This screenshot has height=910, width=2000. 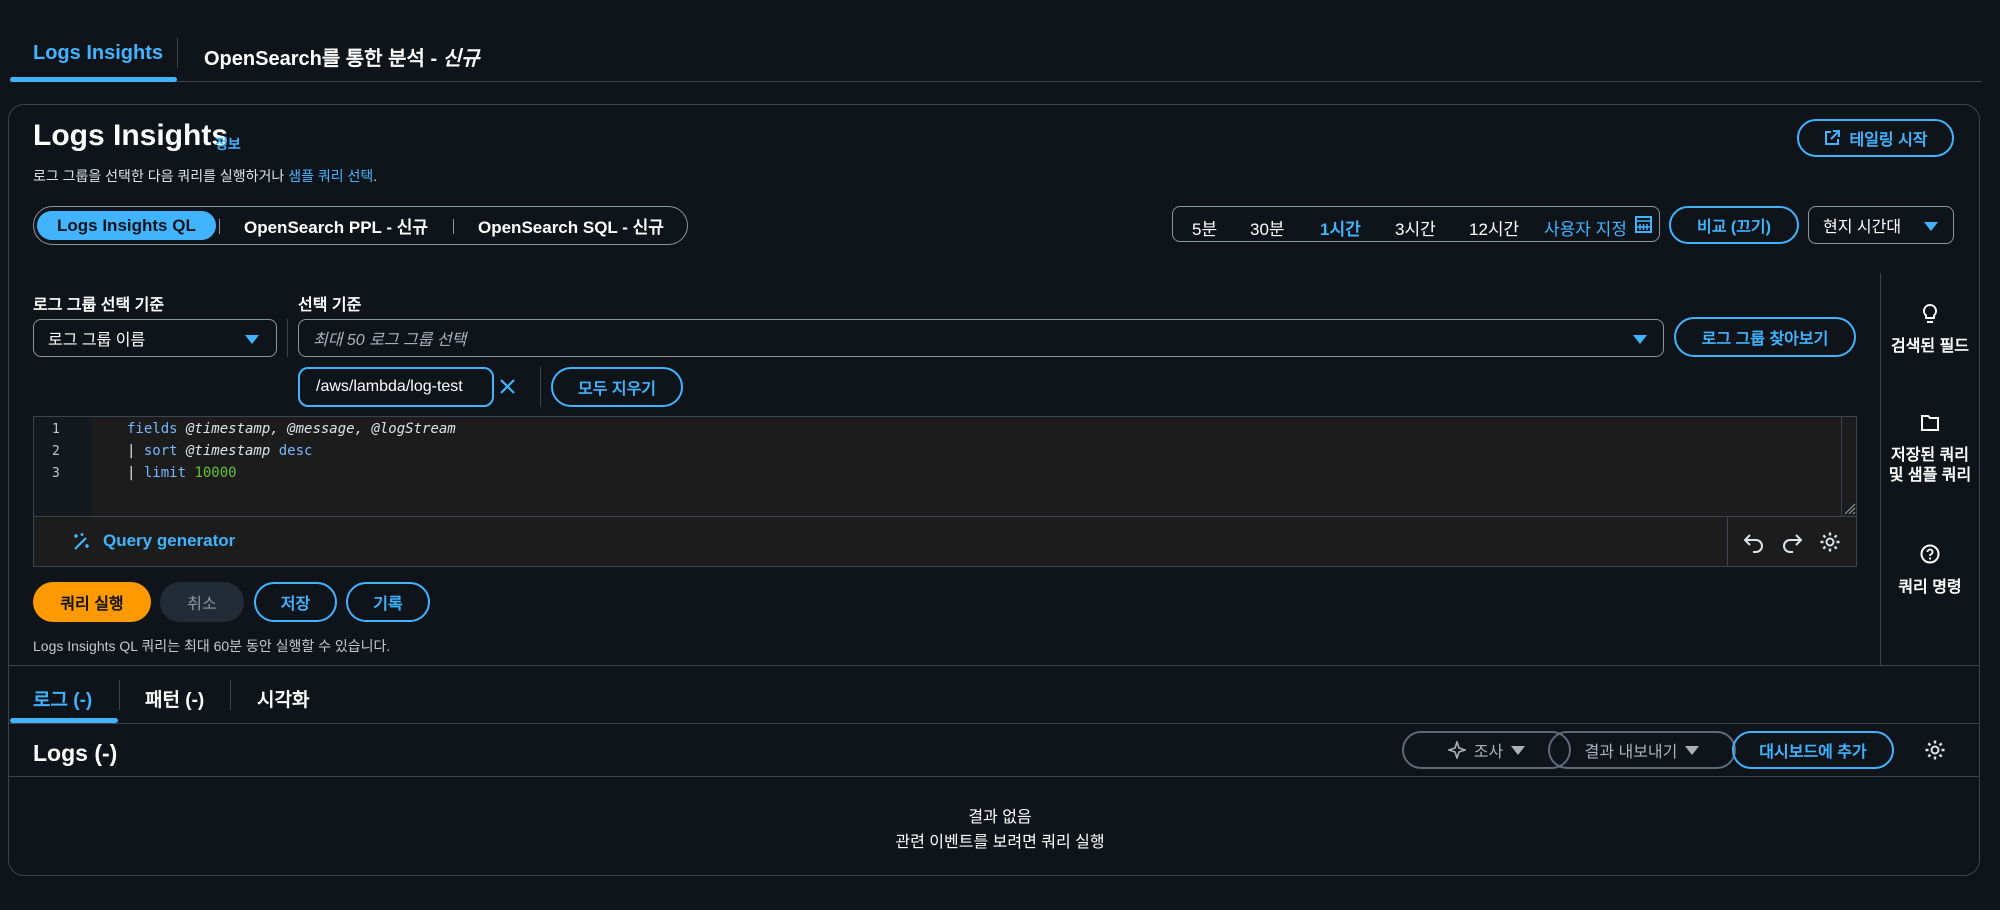 What do you see at coordinates (56, 429) in the screenshot?
I see `line-number: 1` at bounding box center [56, 429].